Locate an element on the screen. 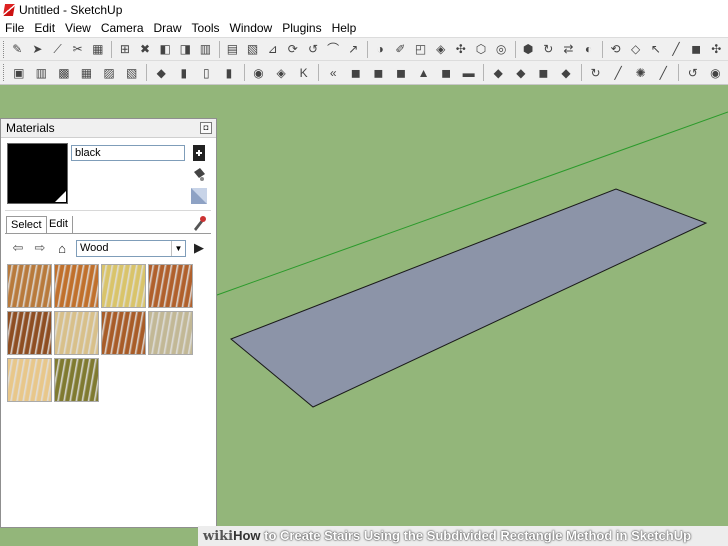 This screenshot has height=546, width=728. toolbar-button-icon: ◧ is located at coordinates (165, 49).